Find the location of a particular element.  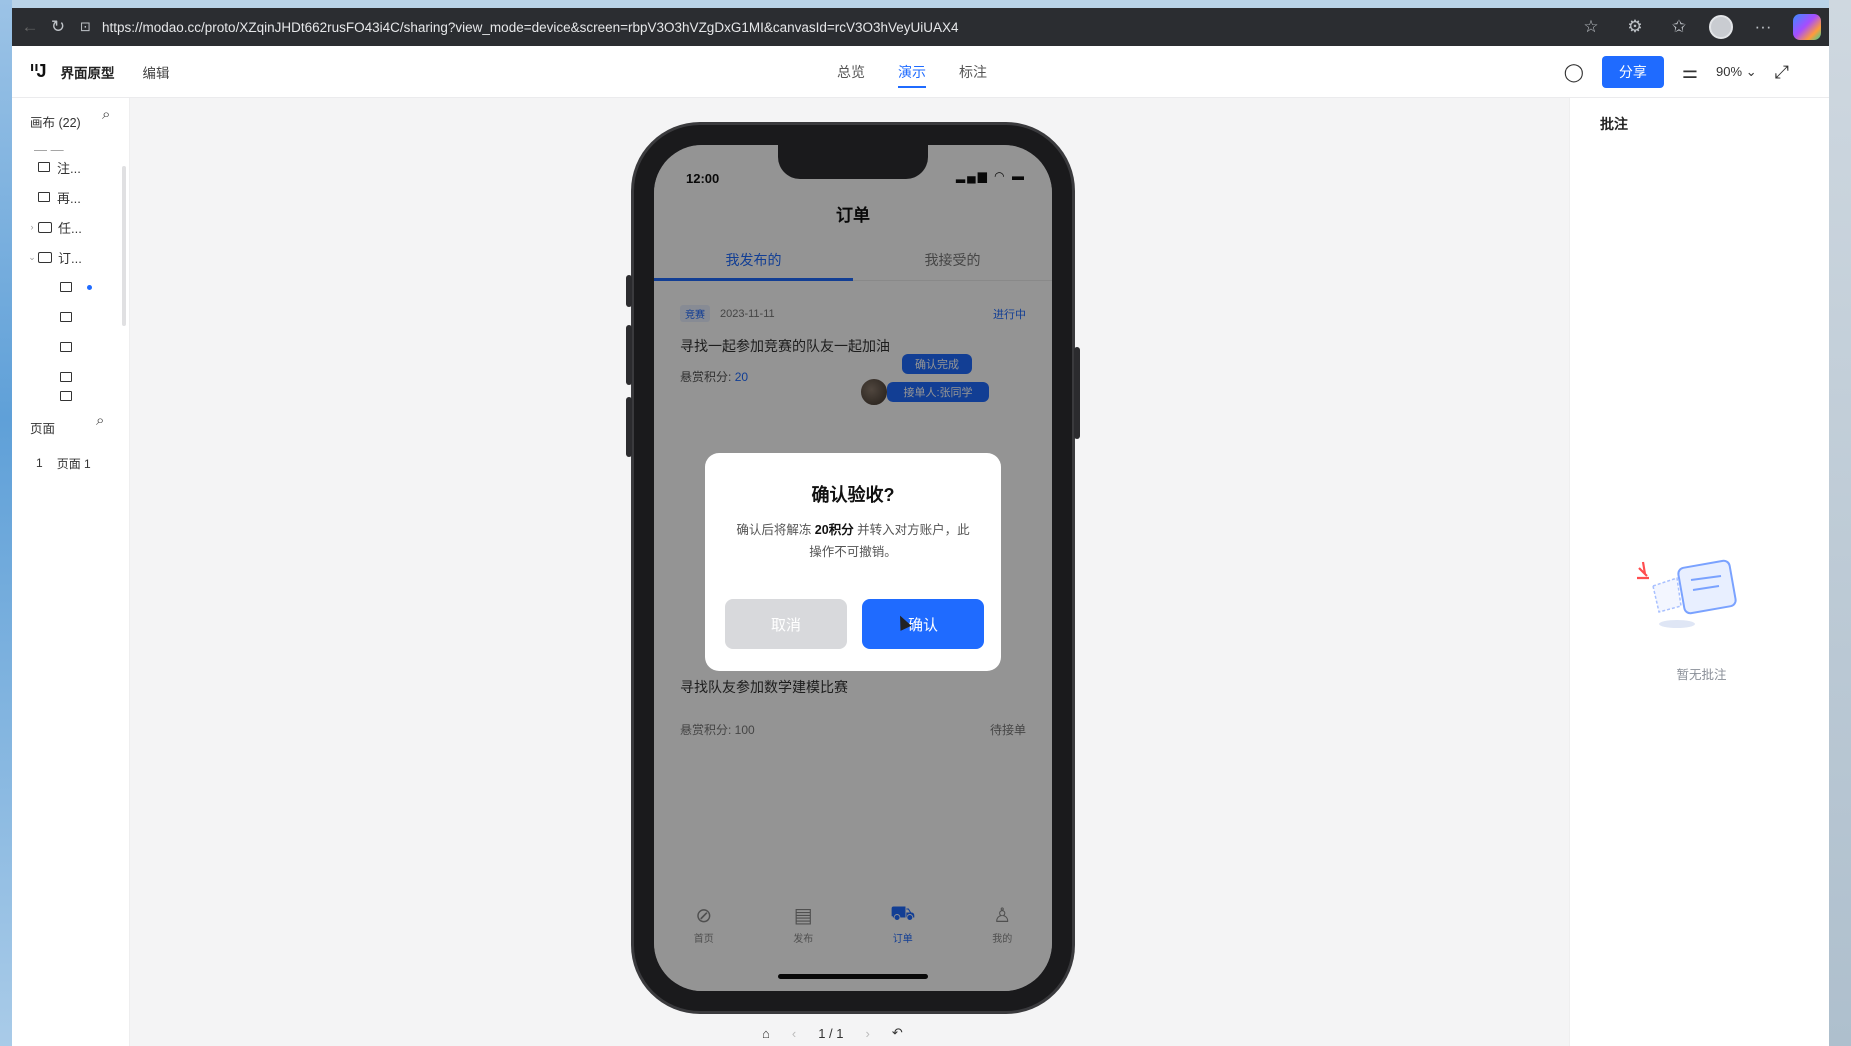

empty-annotation-illustration is located at coordinates (1687, 593).